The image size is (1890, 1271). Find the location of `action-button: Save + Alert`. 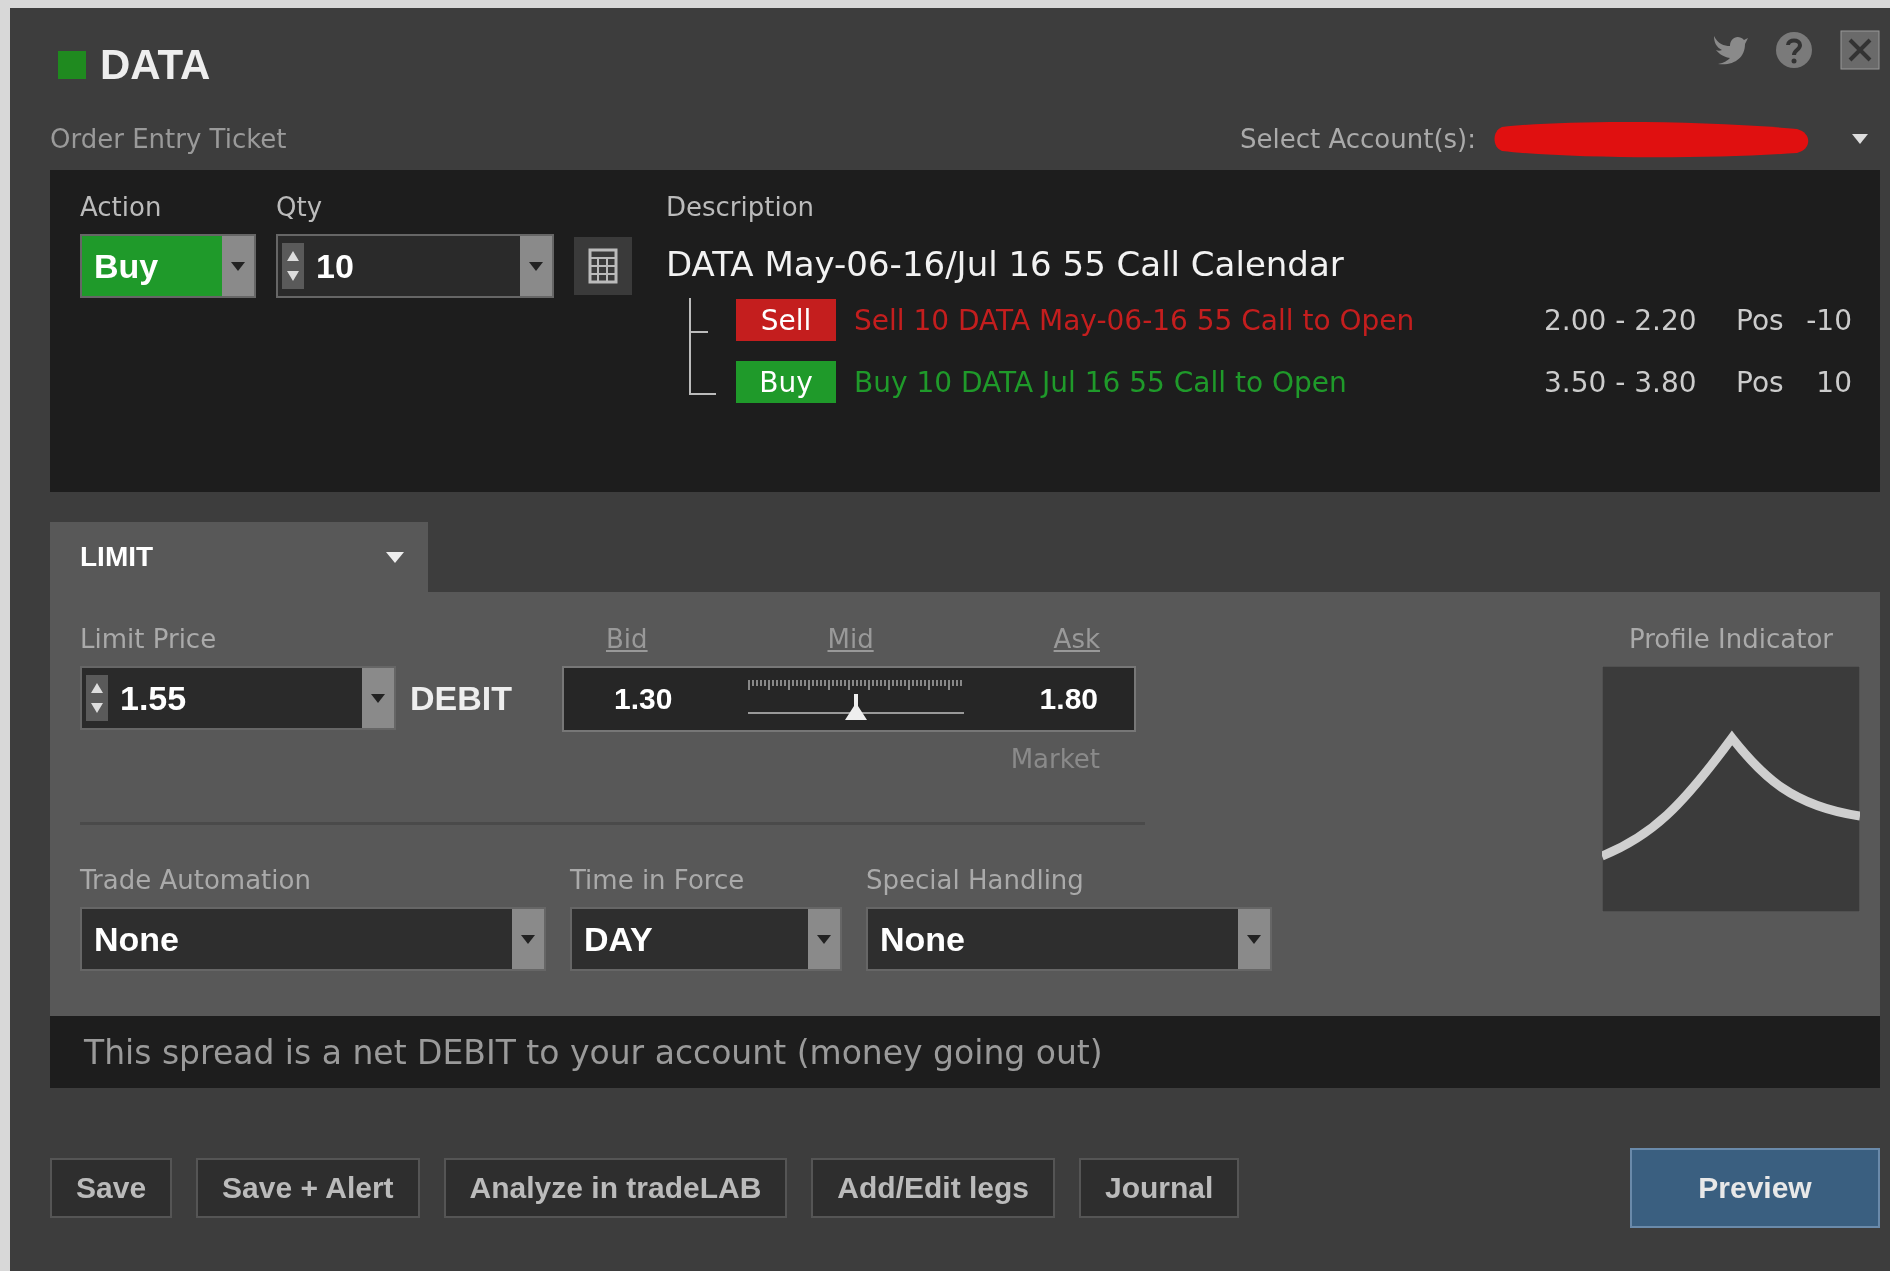

action-button: Save + Alert is located at coordinates (308, 1188).